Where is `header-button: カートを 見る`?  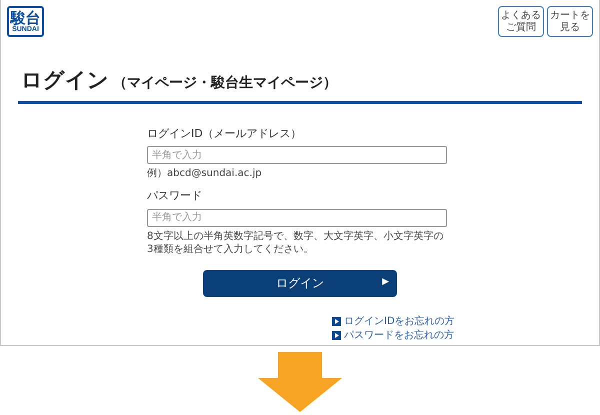 header-button: カートを 見る is located at coordinates (570, 21).